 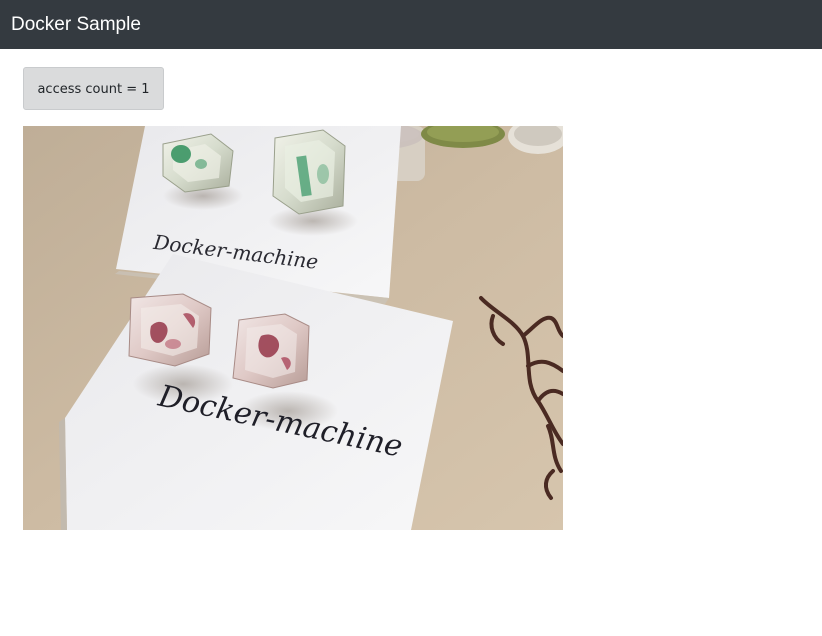 What do you see at coordinates (271, 351) in the screenshot?
I see `pink-cube-right` at bounding box center [271, 351].